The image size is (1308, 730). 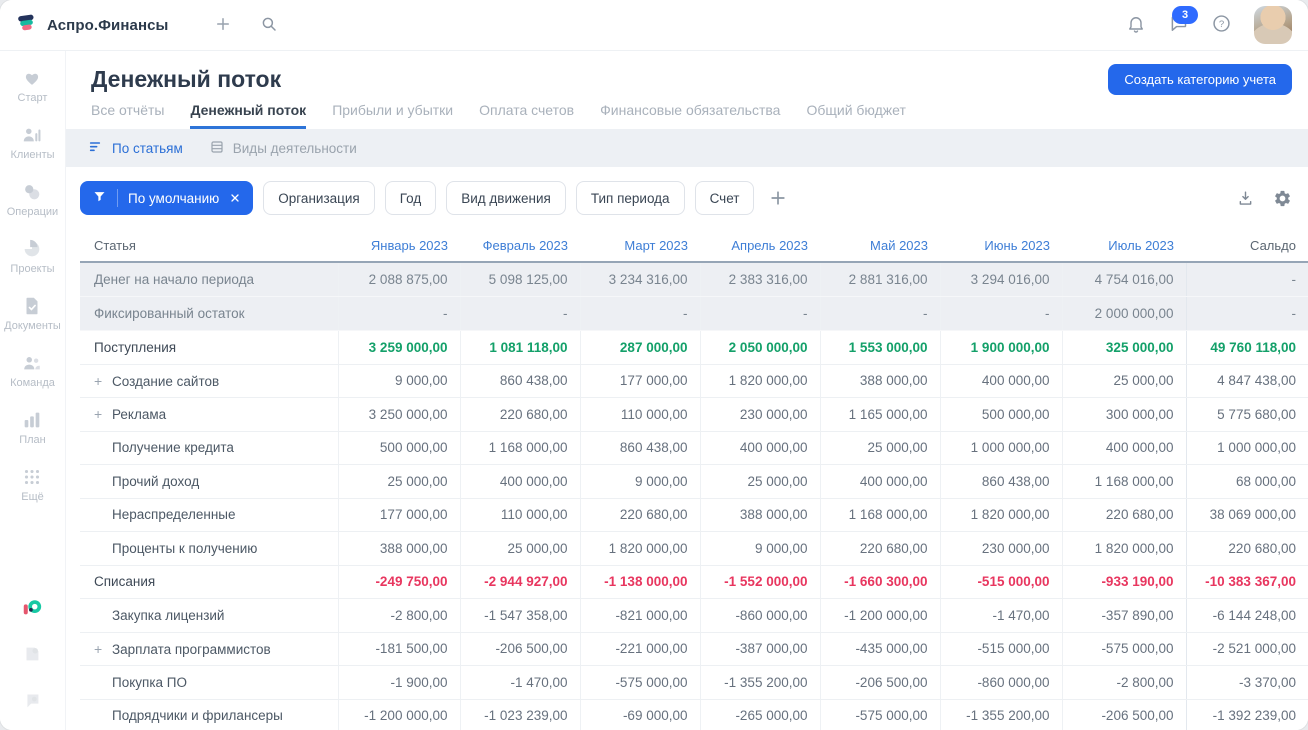 What do you see at coordinates (1123, 615) in the screenshot?
I see `cell-value: -357 890,00` at bounding box center [1123, 615].